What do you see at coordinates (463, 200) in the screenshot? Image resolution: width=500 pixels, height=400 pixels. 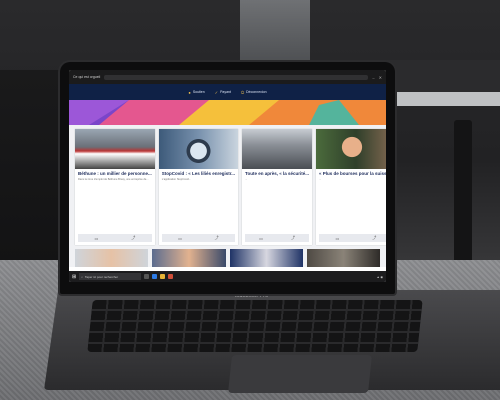 I see `chair-armrest` at bounding box center [463, 200].